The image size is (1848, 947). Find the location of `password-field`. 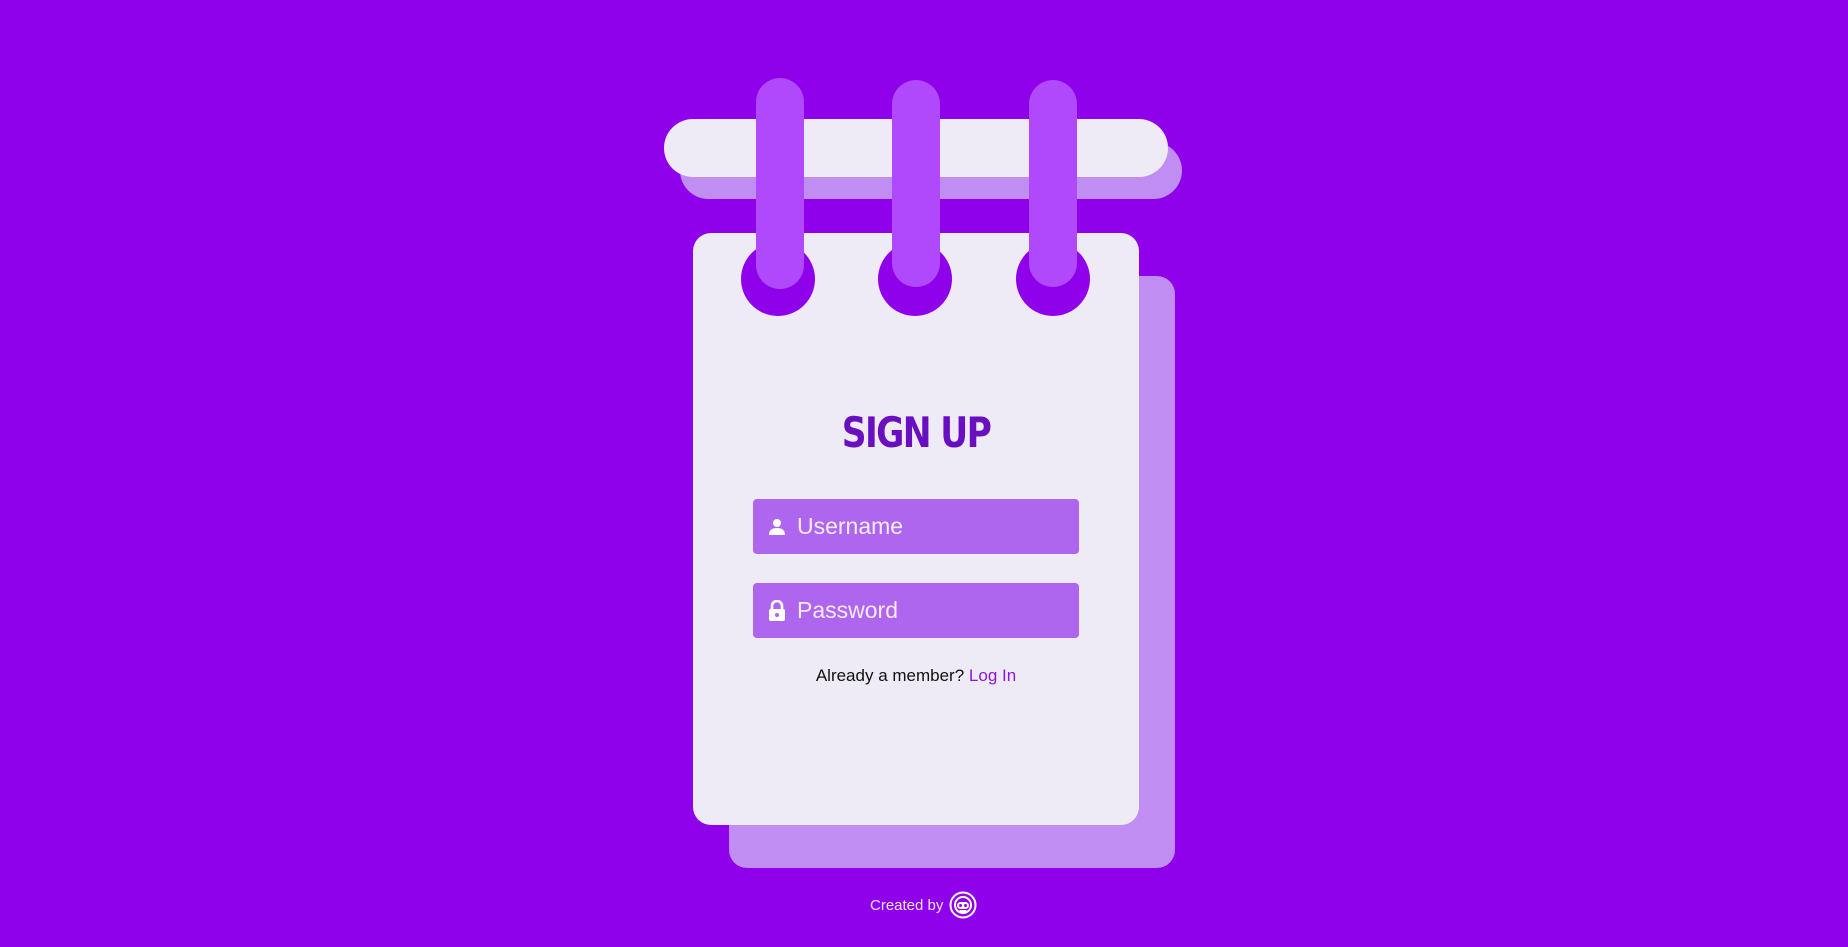

password-field is located at coordinates (916, 610).